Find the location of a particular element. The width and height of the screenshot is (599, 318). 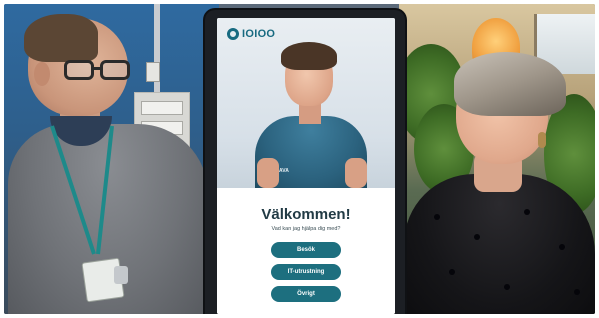

badge-clip is located at coordinates (121, 275).